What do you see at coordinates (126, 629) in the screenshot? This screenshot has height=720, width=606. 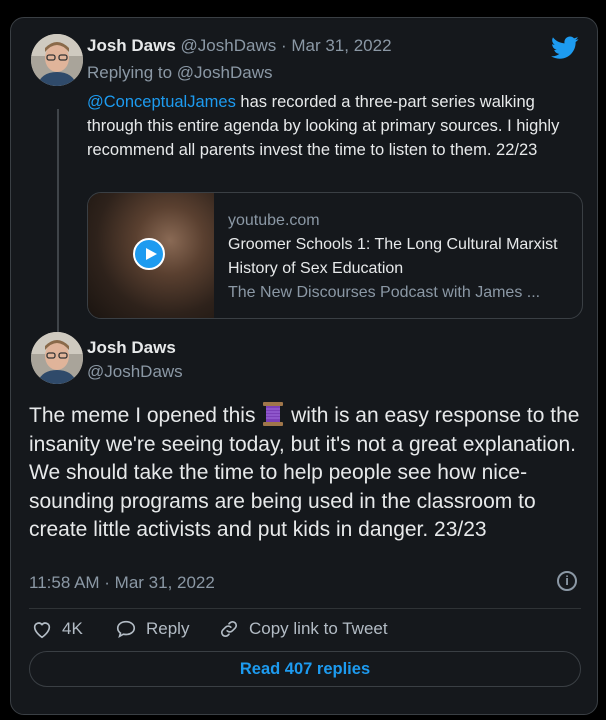 I see `reply-bubble-icon` at bounding box center [126, 629].